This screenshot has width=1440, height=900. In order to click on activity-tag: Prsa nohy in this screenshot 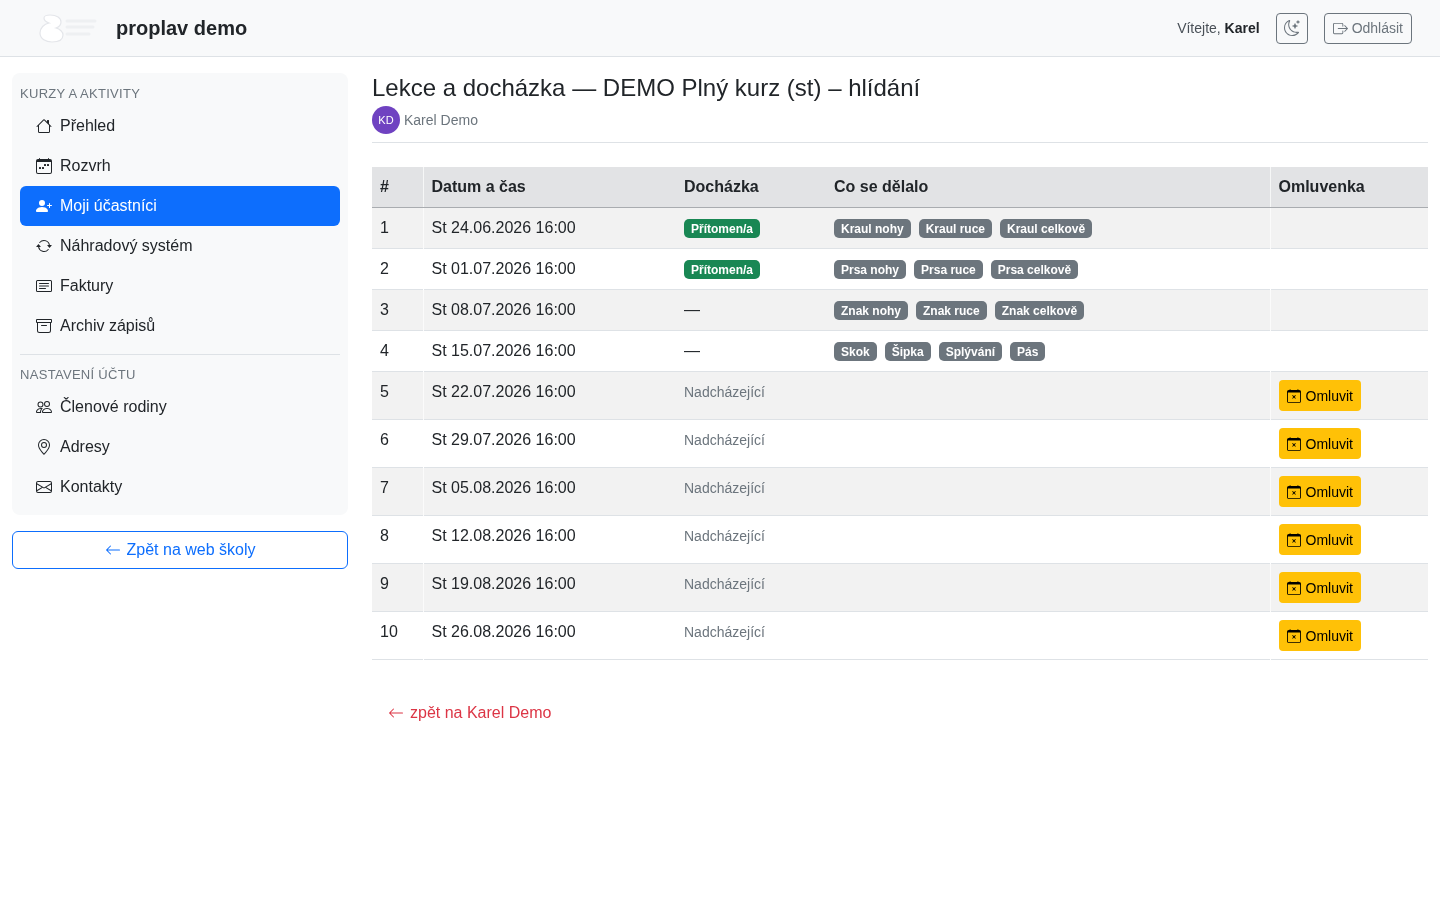, I will do `click(870, 269)`.